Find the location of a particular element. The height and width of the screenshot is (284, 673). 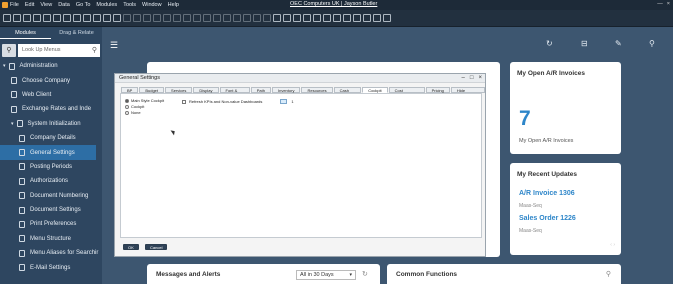

minimize-icon: – is located at coordinates (463, 78).